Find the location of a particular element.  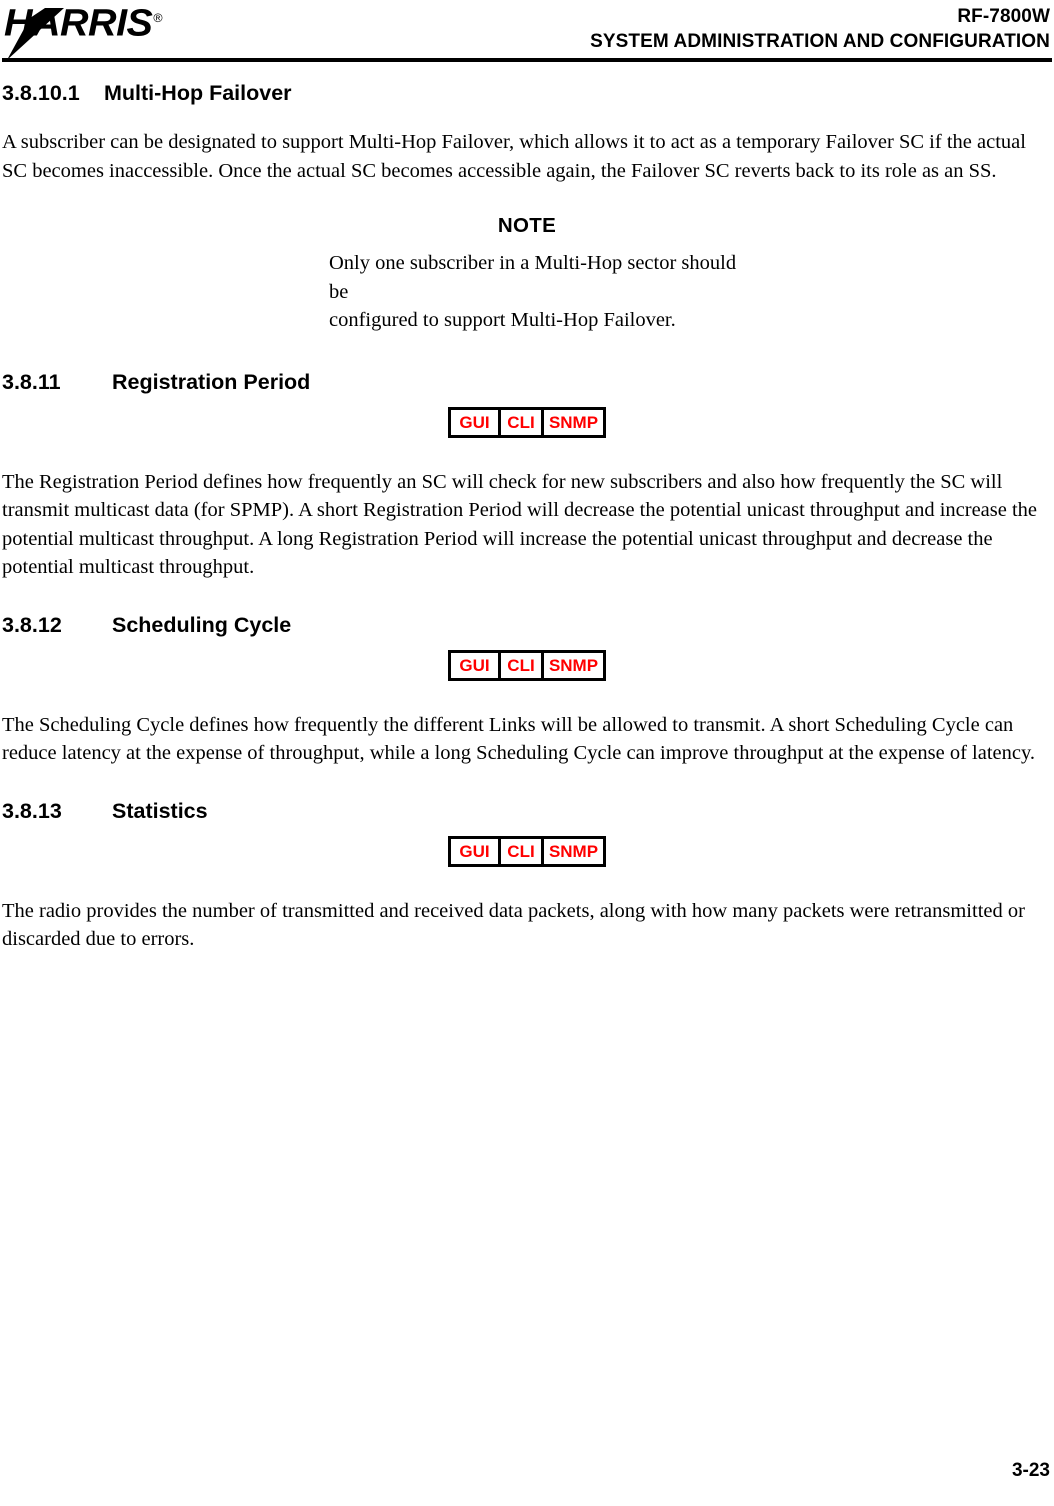

product-name: RF-7800W is located at coordinates (1003, 16).